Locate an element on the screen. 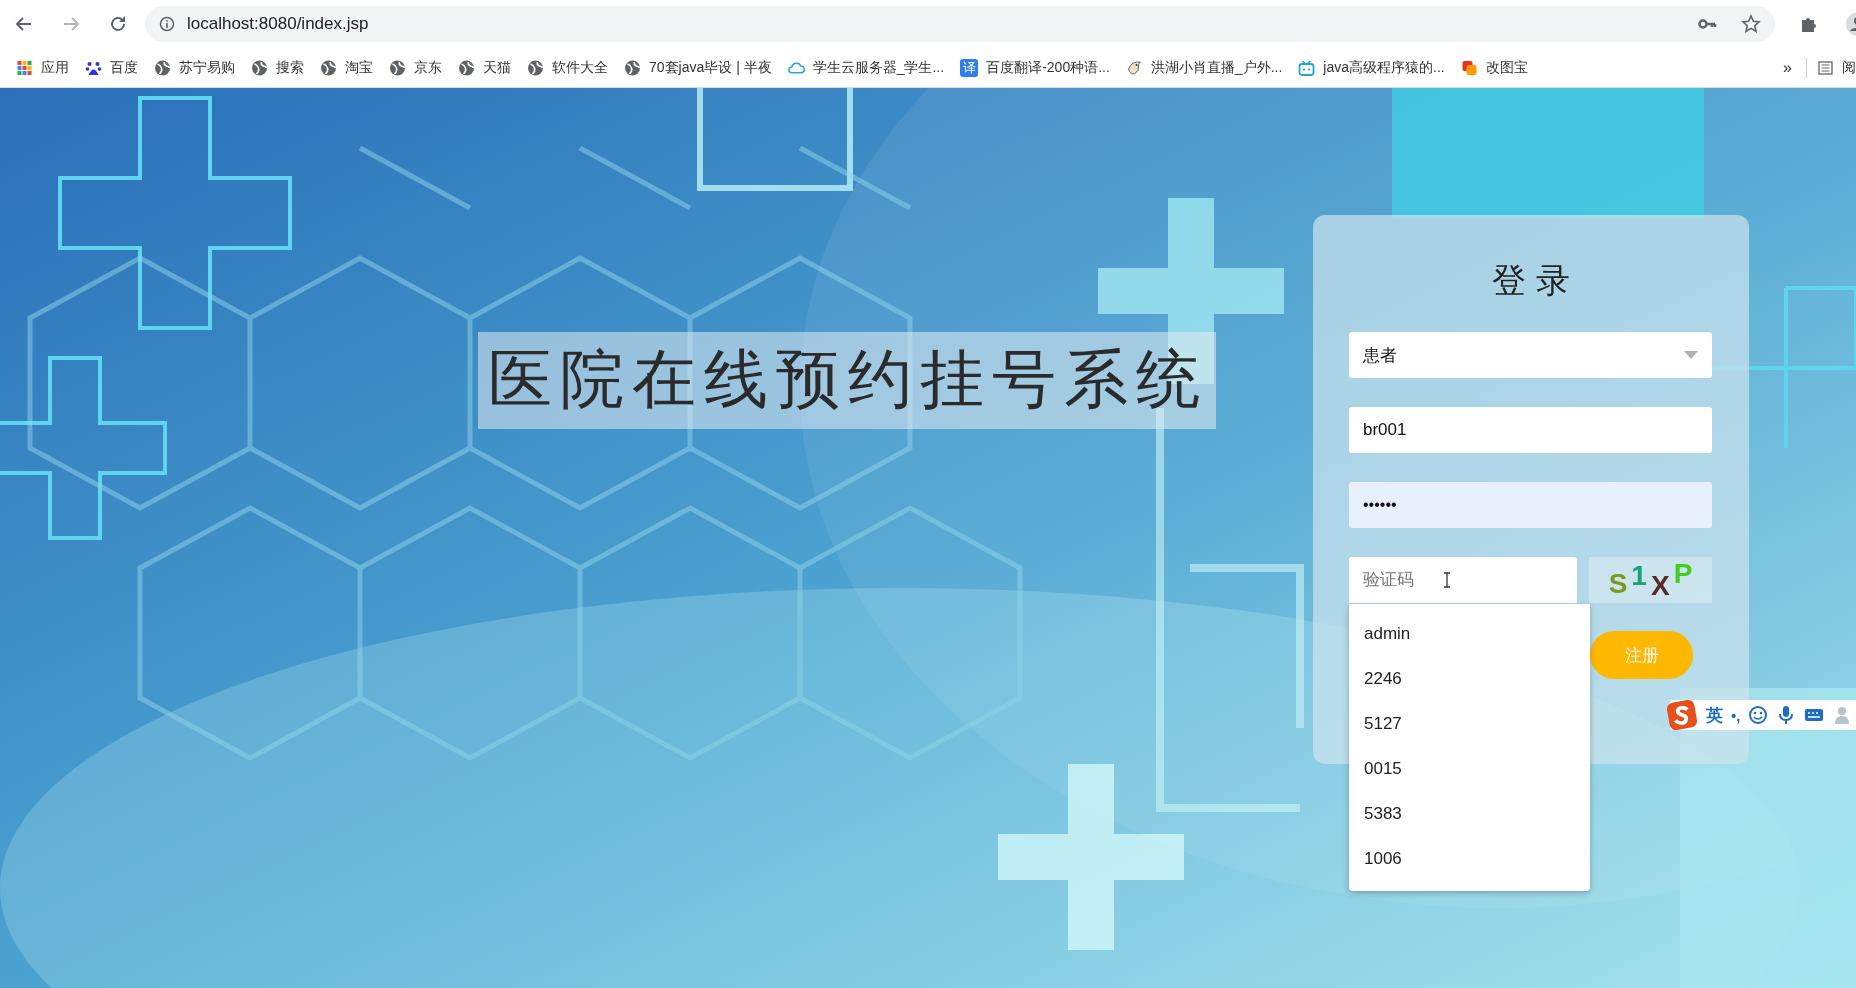 The height and width of the screenshot is (988, 1856). tv-icon is located at coordinates (1307, 67).